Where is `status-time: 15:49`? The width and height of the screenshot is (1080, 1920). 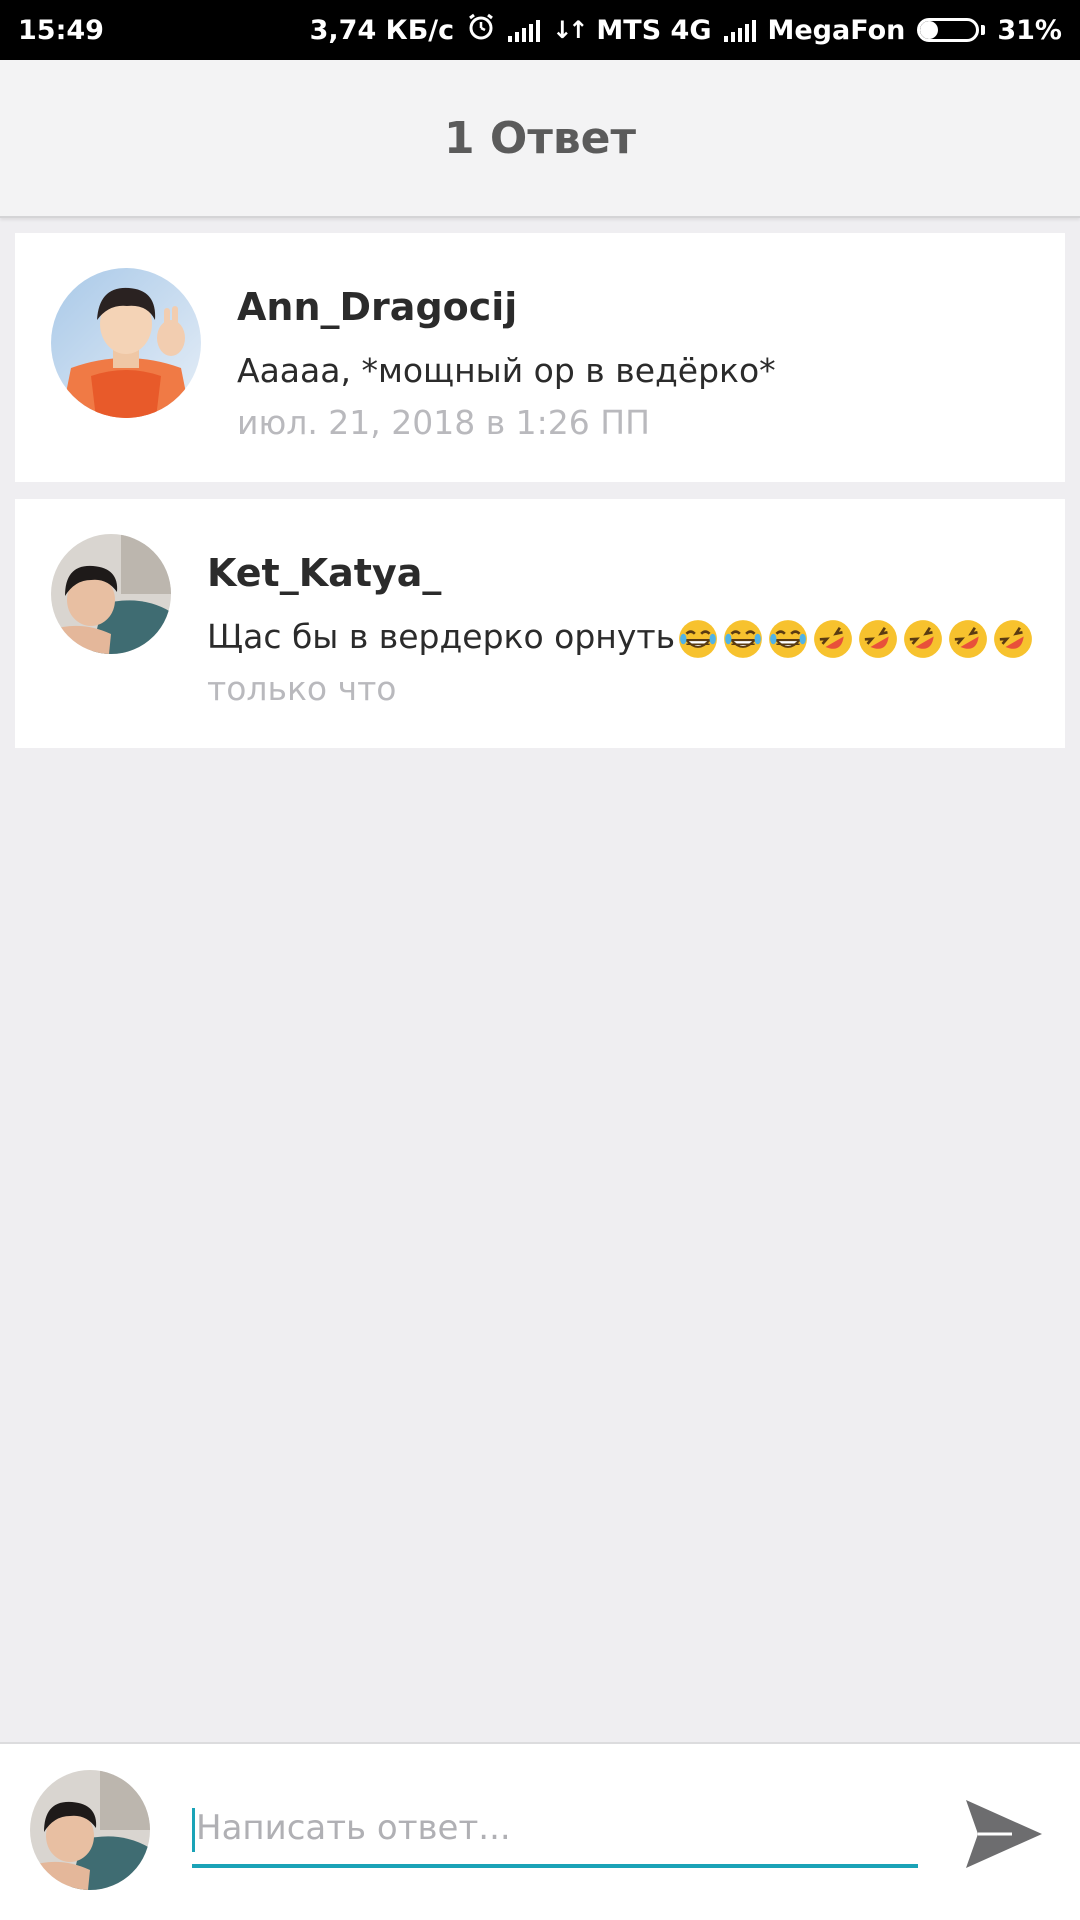 status-time: 15:49 is located at coordinates (61, 30).